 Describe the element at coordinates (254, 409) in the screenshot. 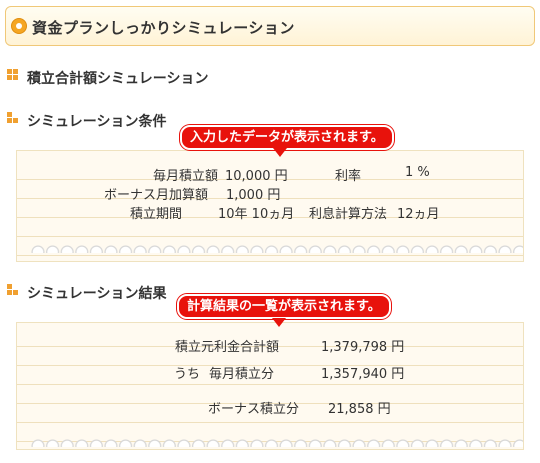

I see `bonus-portion-label: ボーナス積立分` at that location.